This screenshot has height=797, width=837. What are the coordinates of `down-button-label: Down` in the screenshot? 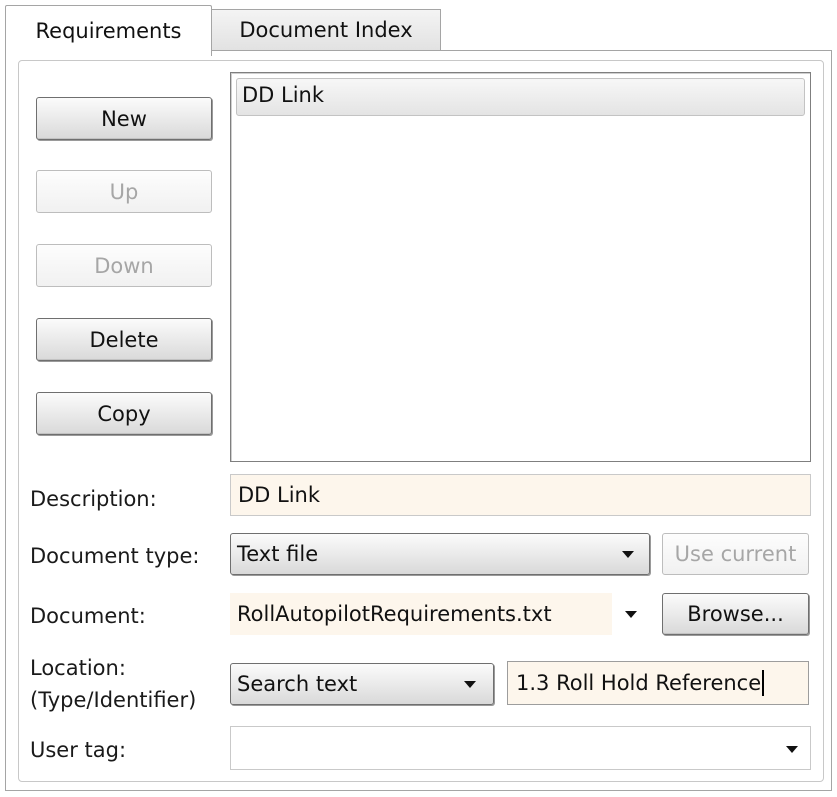 It's located at (124, 265).